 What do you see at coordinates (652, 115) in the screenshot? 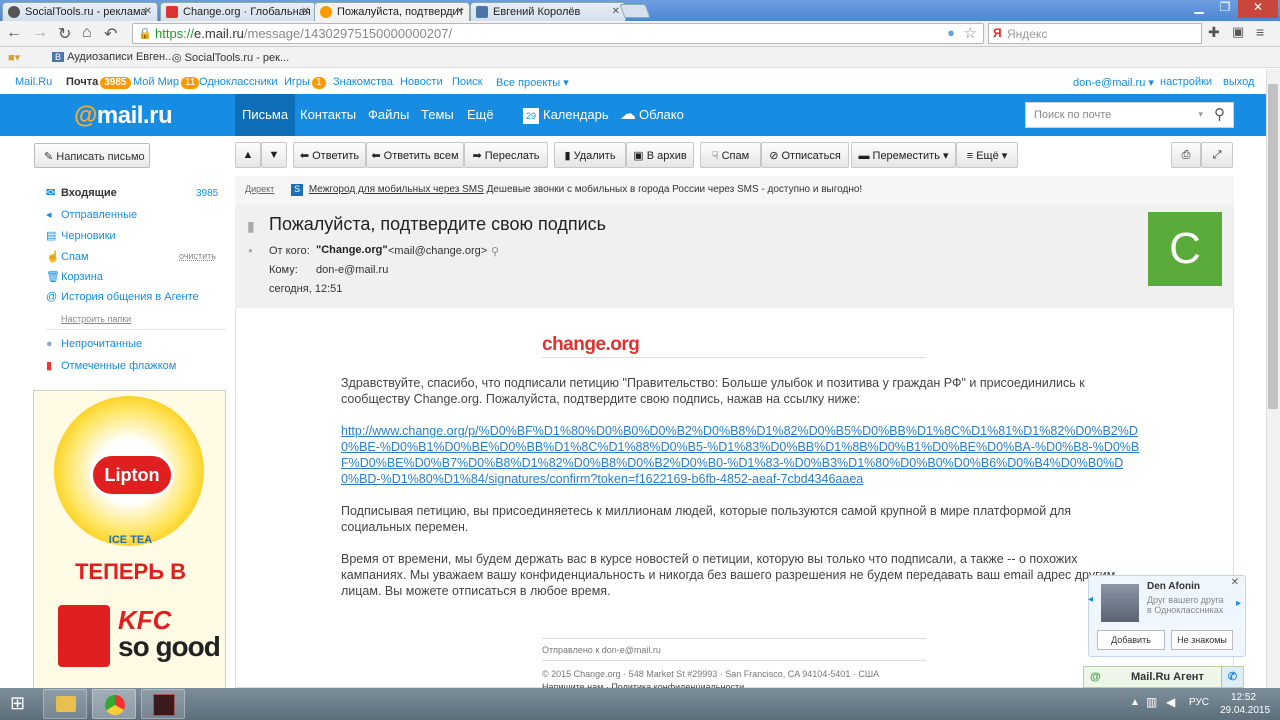
I see `nav-cloud: ☁ Облако` at bounding box center [652, 115].